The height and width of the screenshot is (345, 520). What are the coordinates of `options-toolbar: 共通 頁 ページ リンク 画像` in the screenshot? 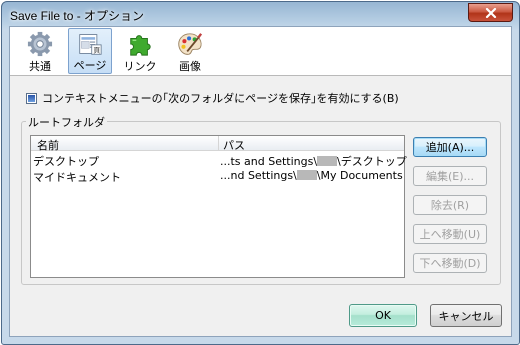 It's located at (260, 51).